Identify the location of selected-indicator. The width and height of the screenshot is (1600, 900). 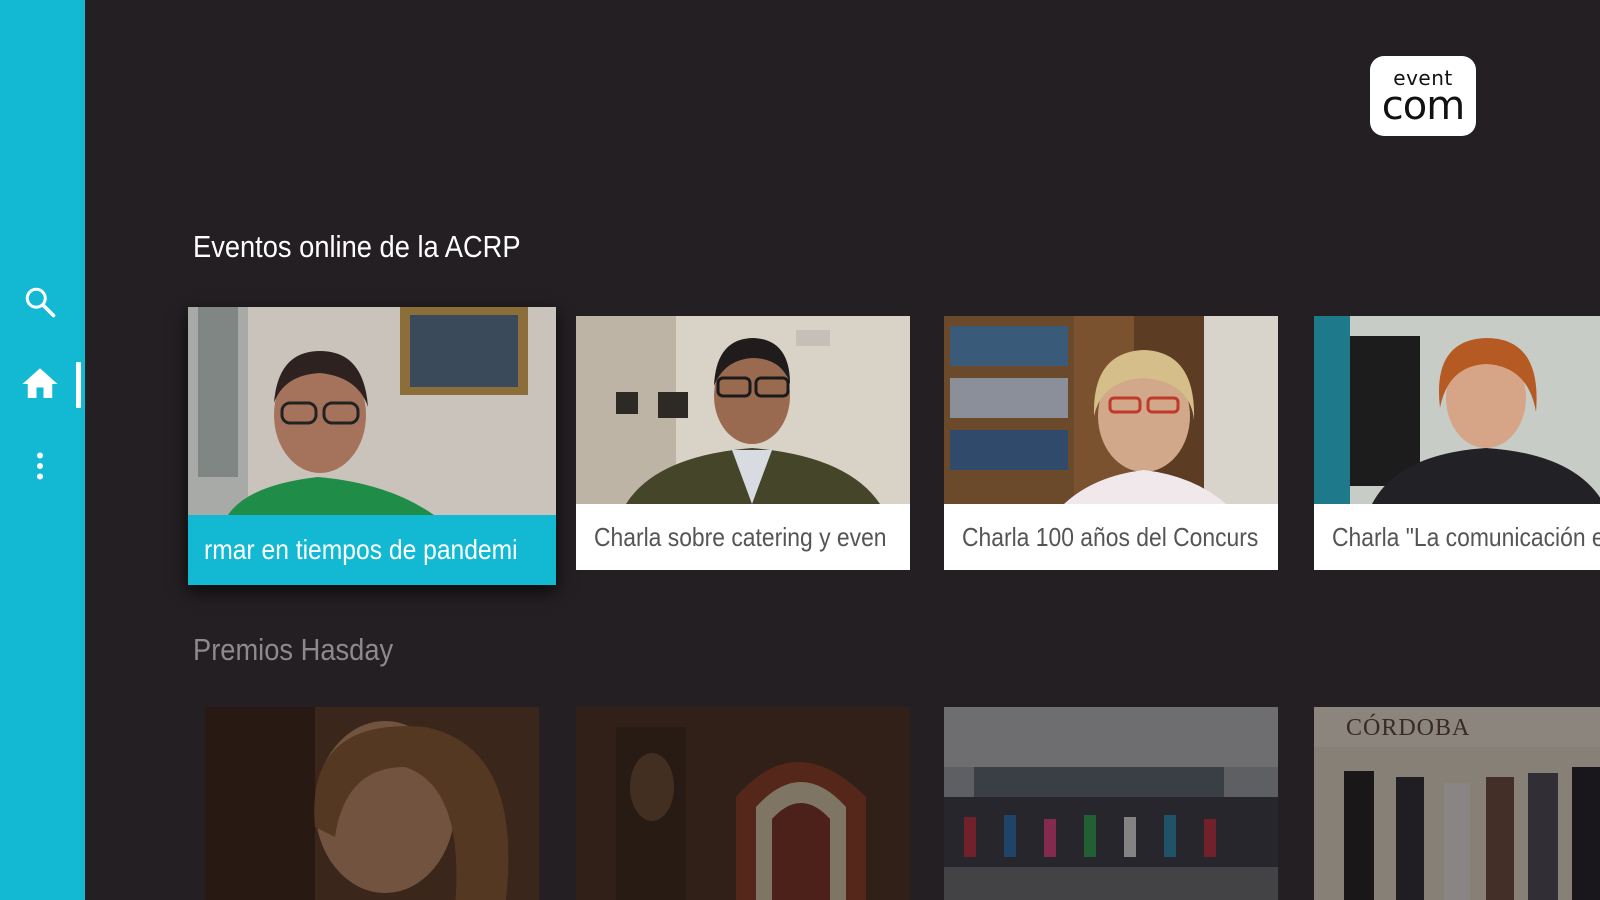
(78, 385).